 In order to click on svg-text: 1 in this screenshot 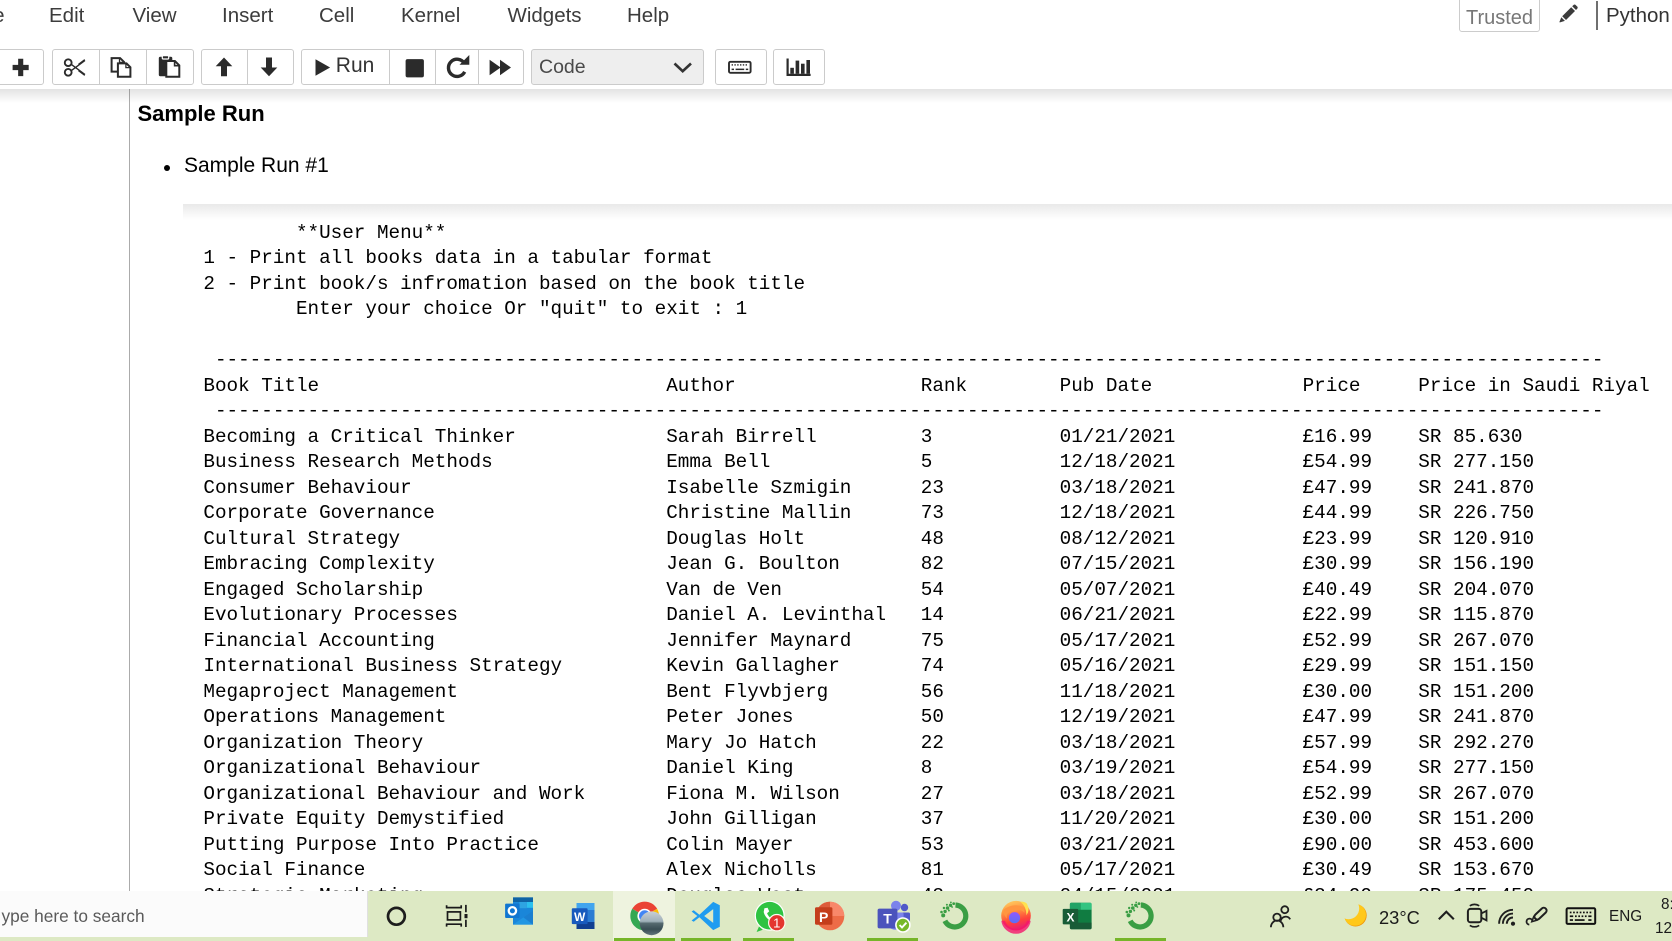, I will do `click(776, 922)`.